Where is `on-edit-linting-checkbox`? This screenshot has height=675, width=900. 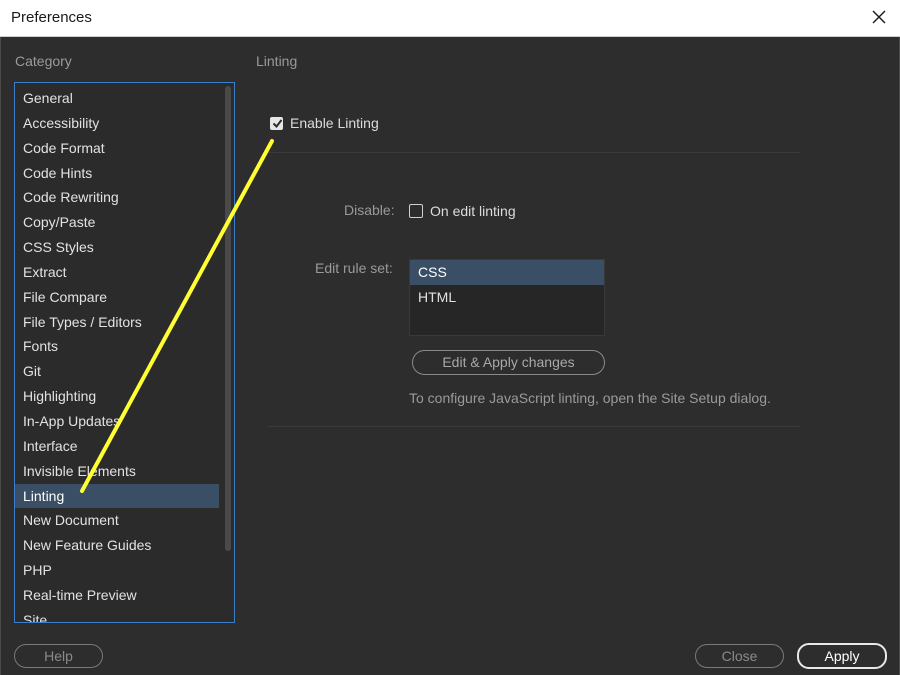
on-edit-linting-checkbox is located at coordinates (416, 211).